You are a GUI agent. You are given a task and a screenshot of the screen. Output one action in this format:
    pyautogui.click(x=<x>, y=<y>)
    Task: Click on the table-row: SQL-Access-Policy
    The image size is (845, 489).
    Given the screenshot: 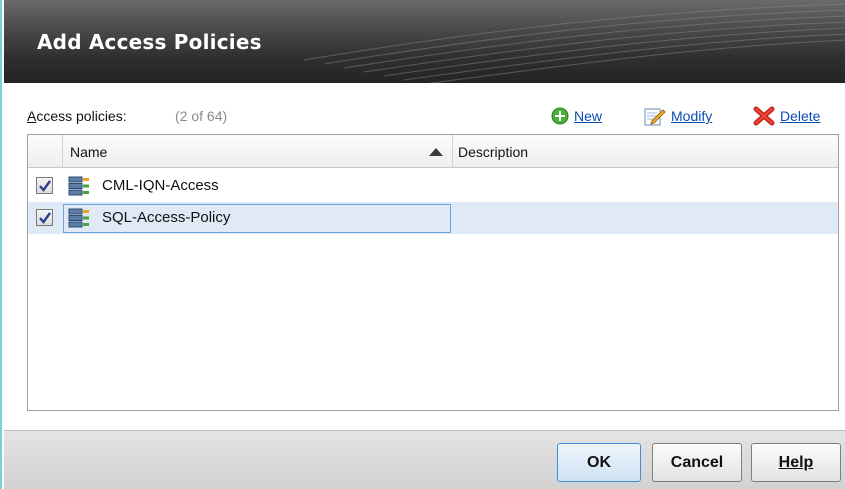 What is the action you would take?
    pyautogui.click(x=433, y=218)
    